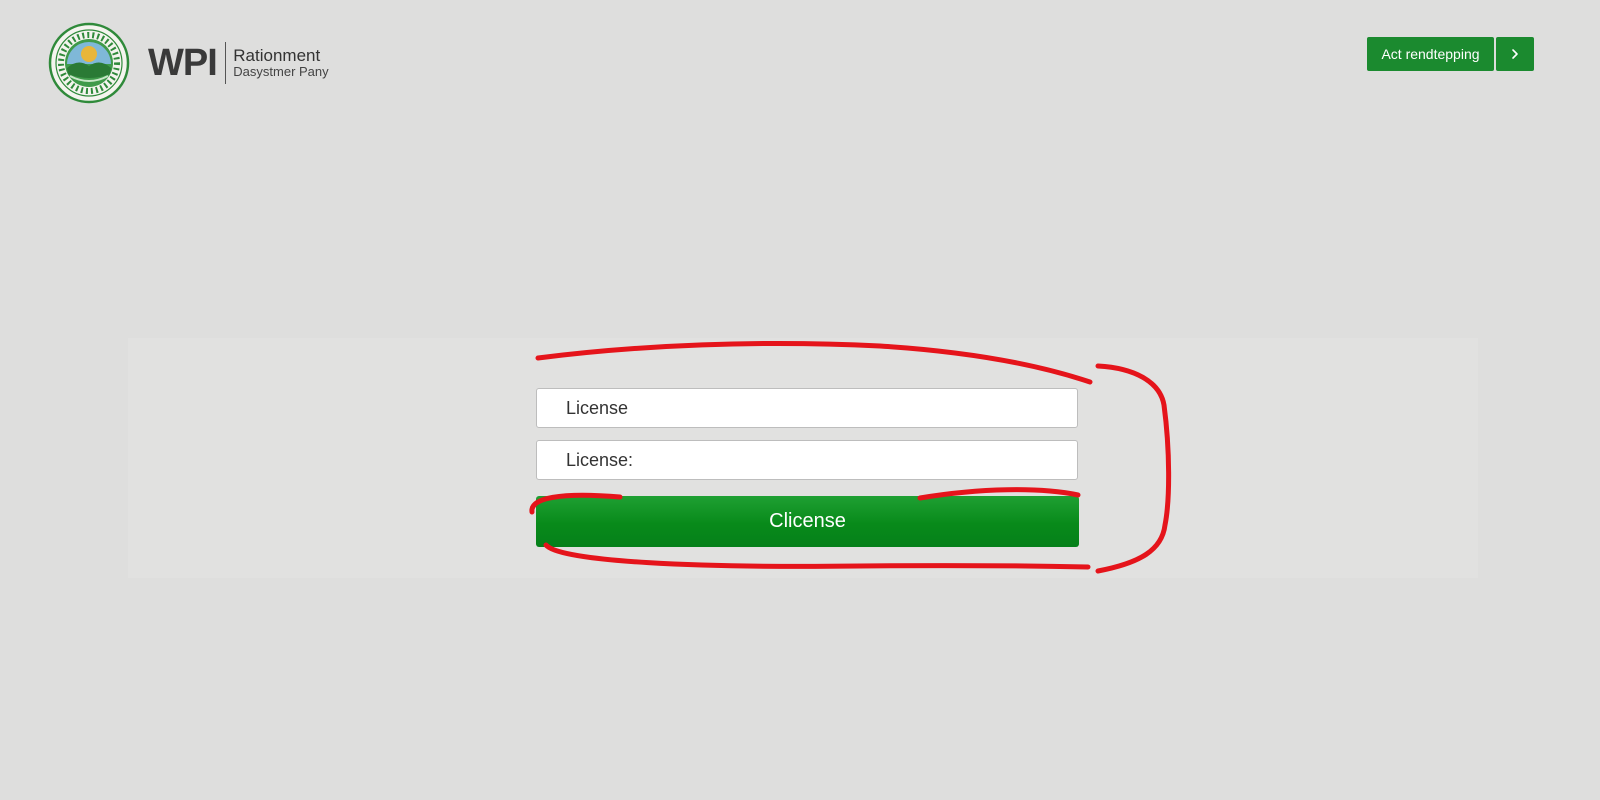 This screenshot has height=800, width=1600. Describe the element at coordinates (1430, 54) in the screenshot. I see `top-action-button: Act rendtepping` at that location.